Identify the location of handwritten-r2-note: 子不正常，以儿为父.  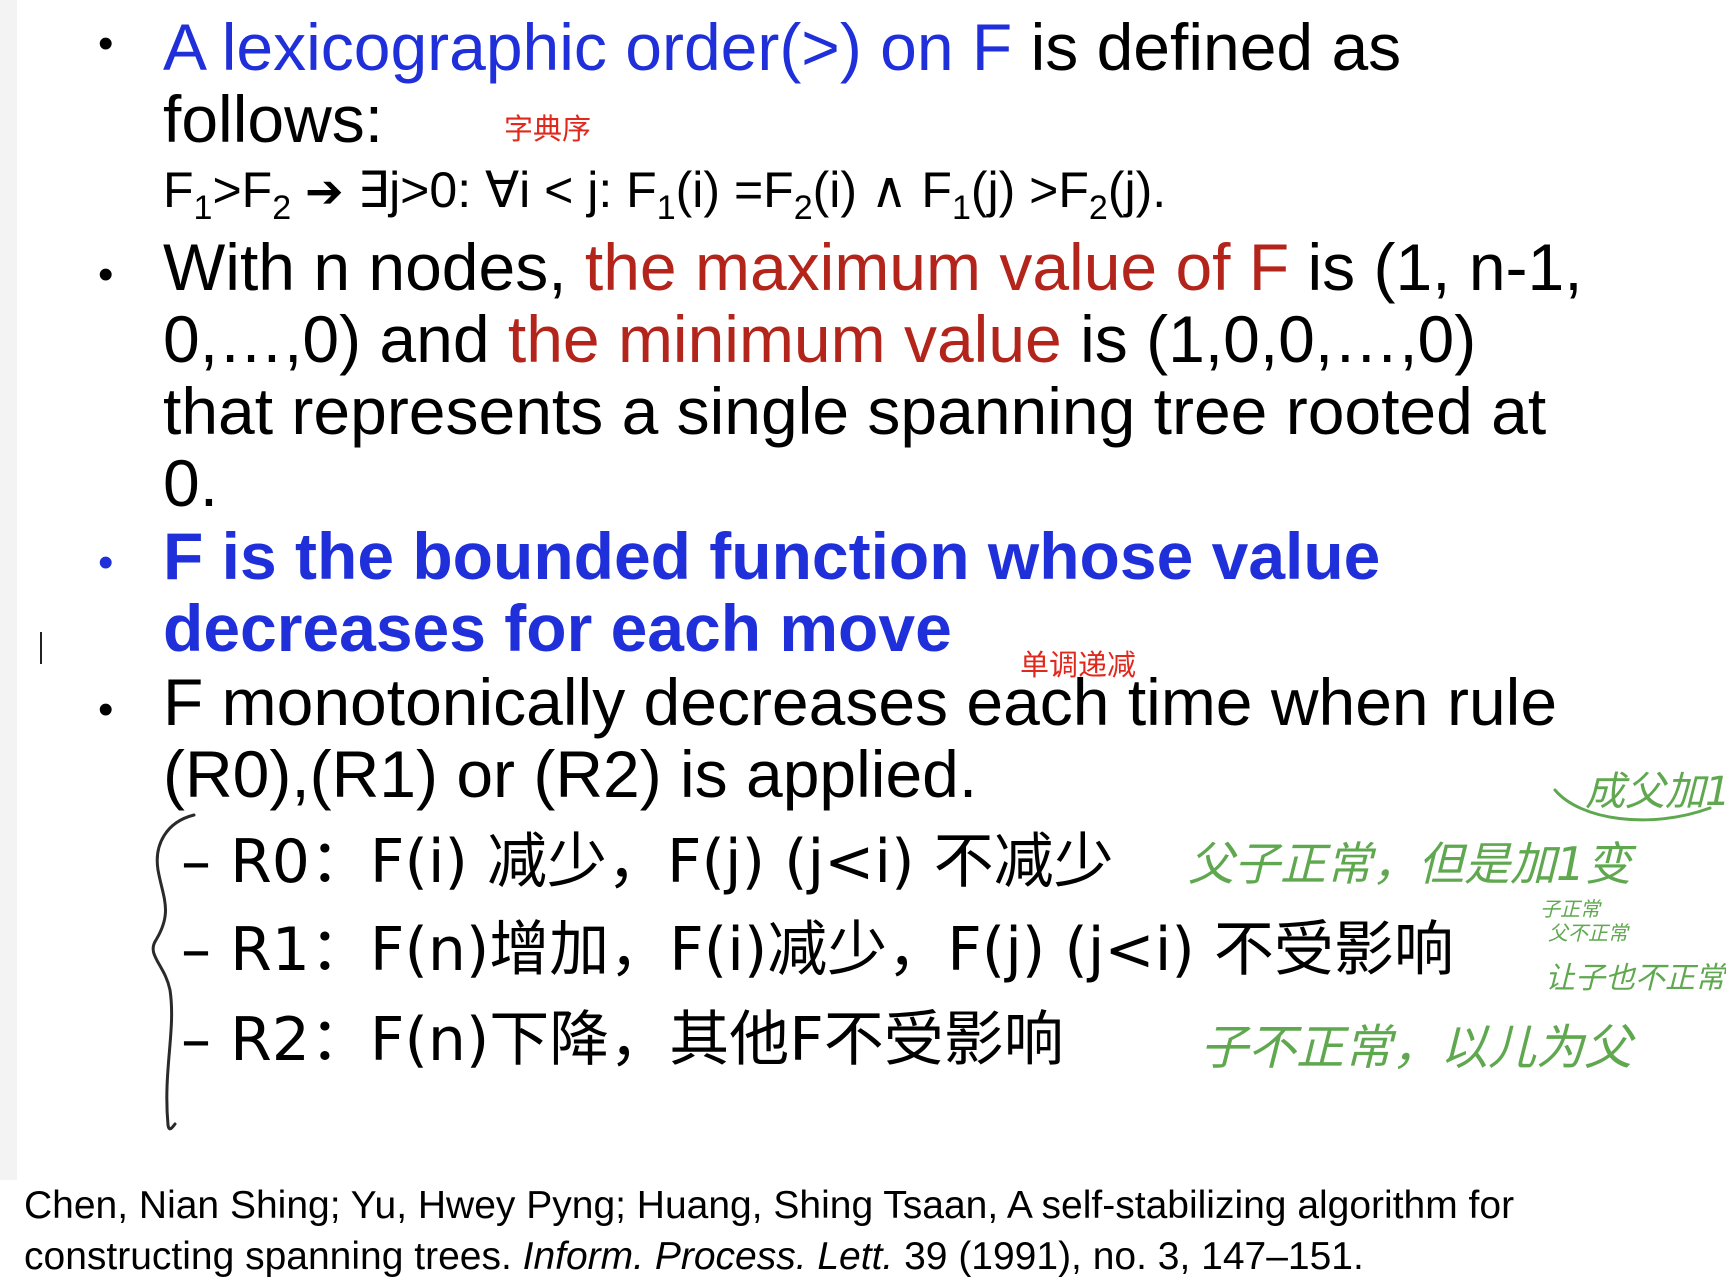
(1418, 1048).